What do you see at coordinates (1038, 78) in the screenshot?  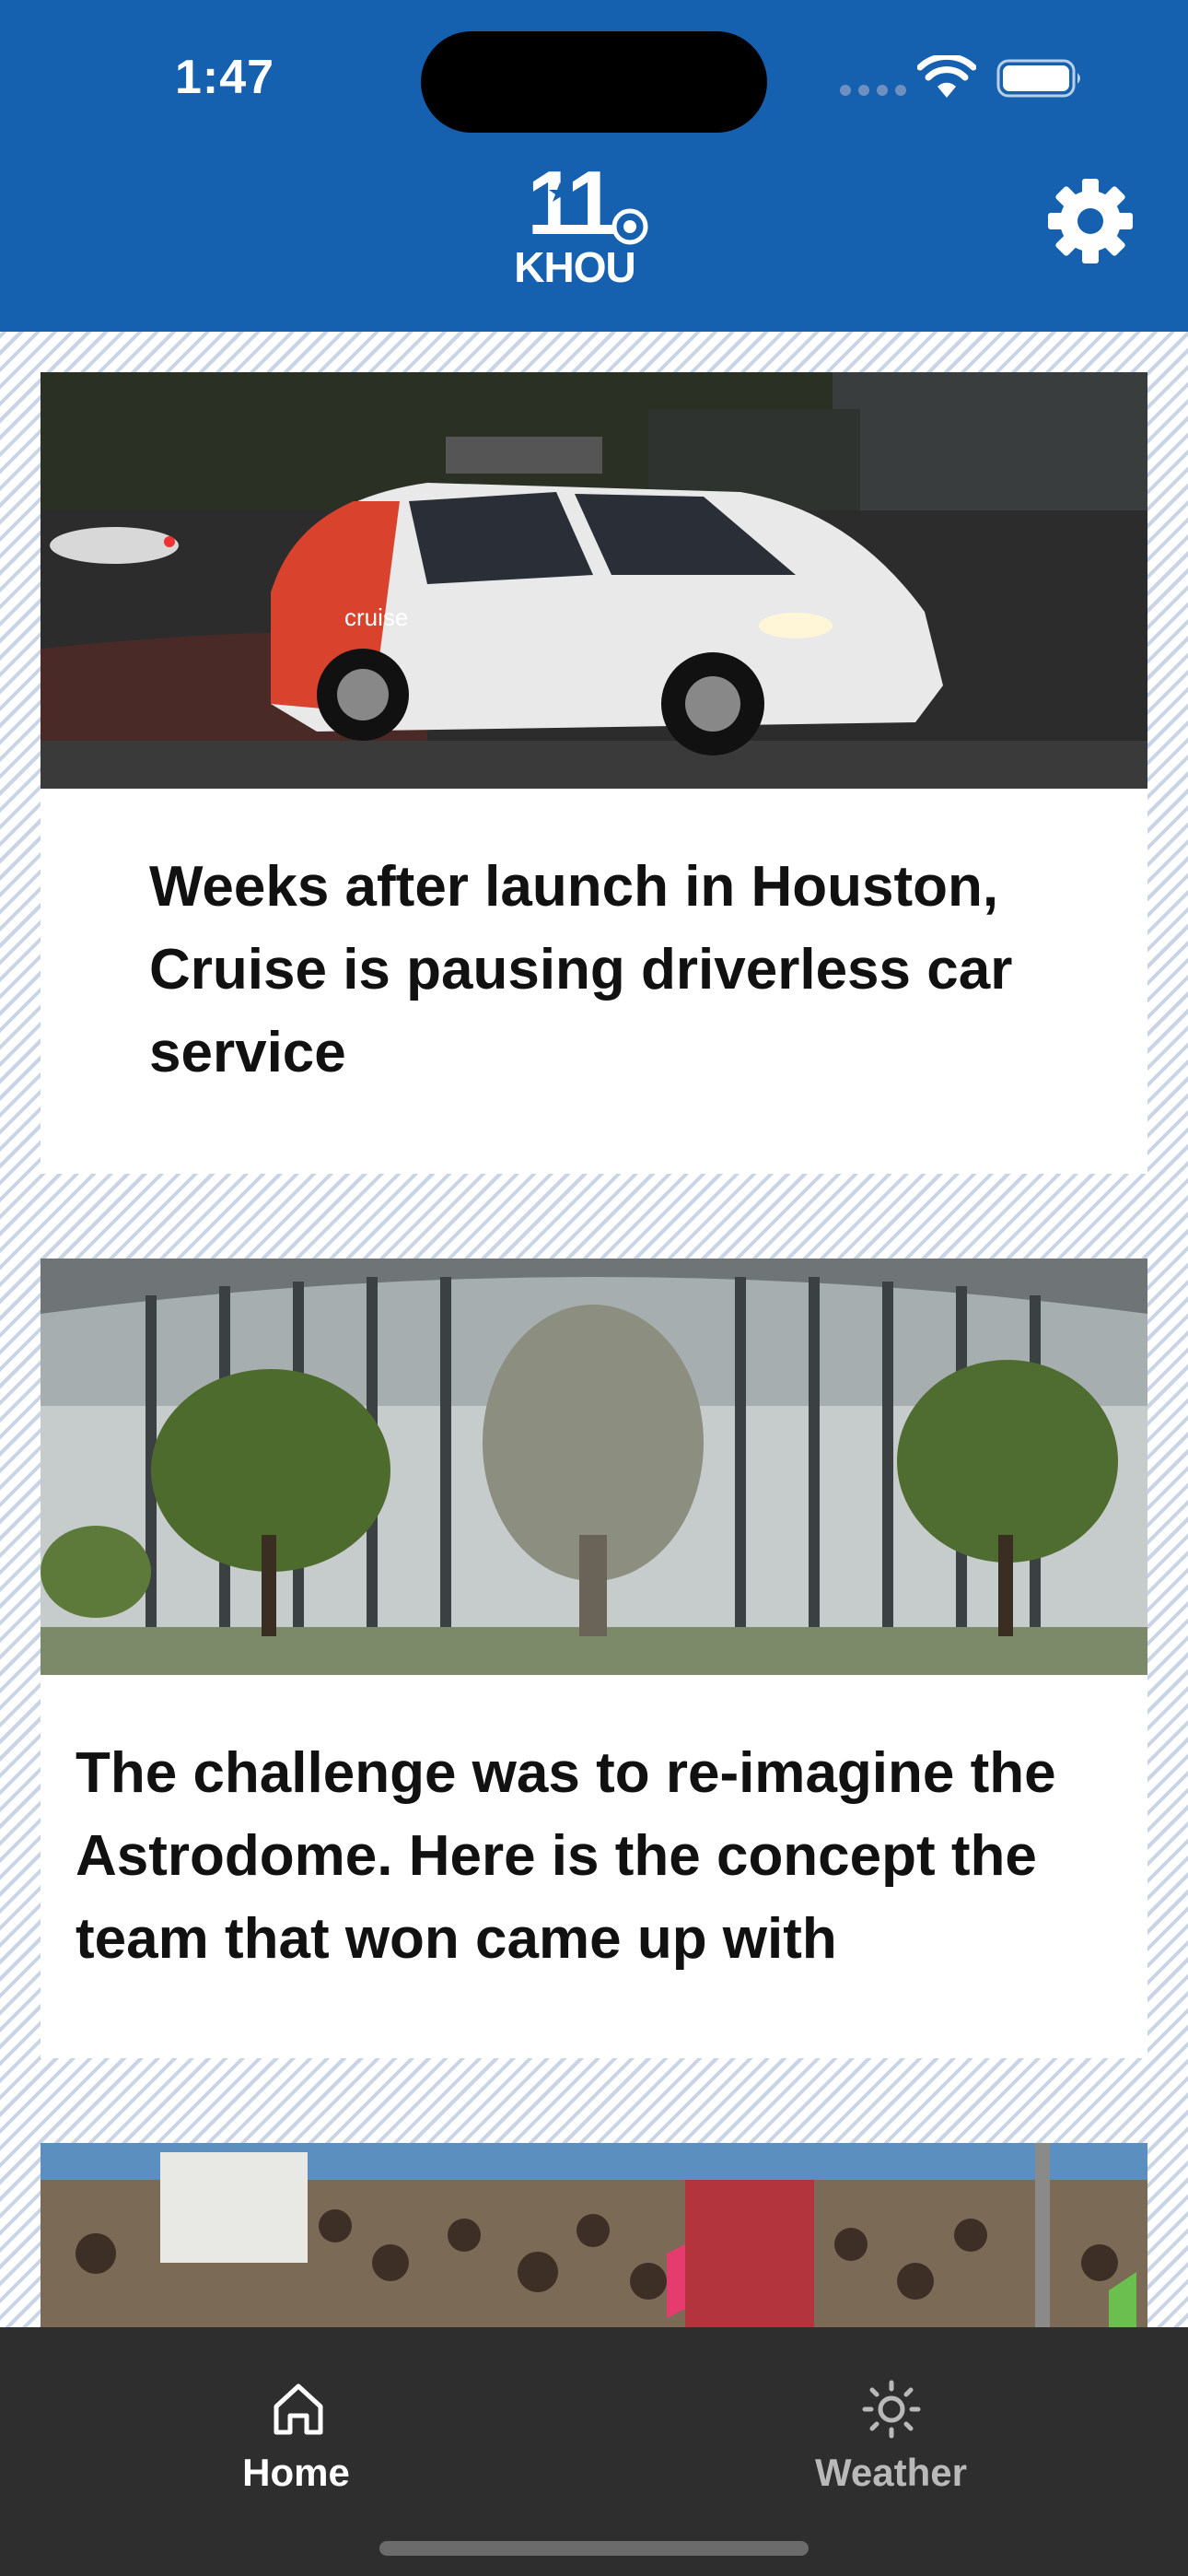 I see `battery-icon` at bounding box center [1038, 78].